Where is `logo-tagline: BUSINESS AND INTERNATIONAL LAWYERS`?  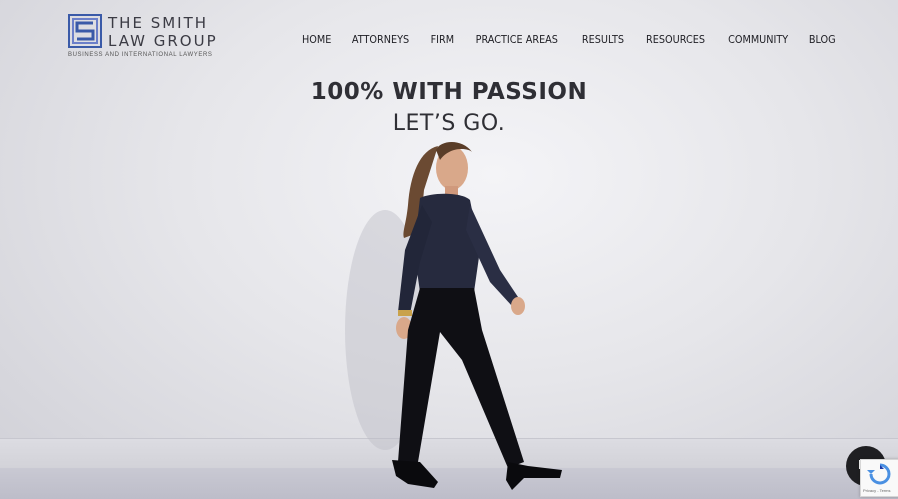 logo-tagline: BUSINESS AND INTERNATIONAL LAWYERS is located at coordinates (140, 55).